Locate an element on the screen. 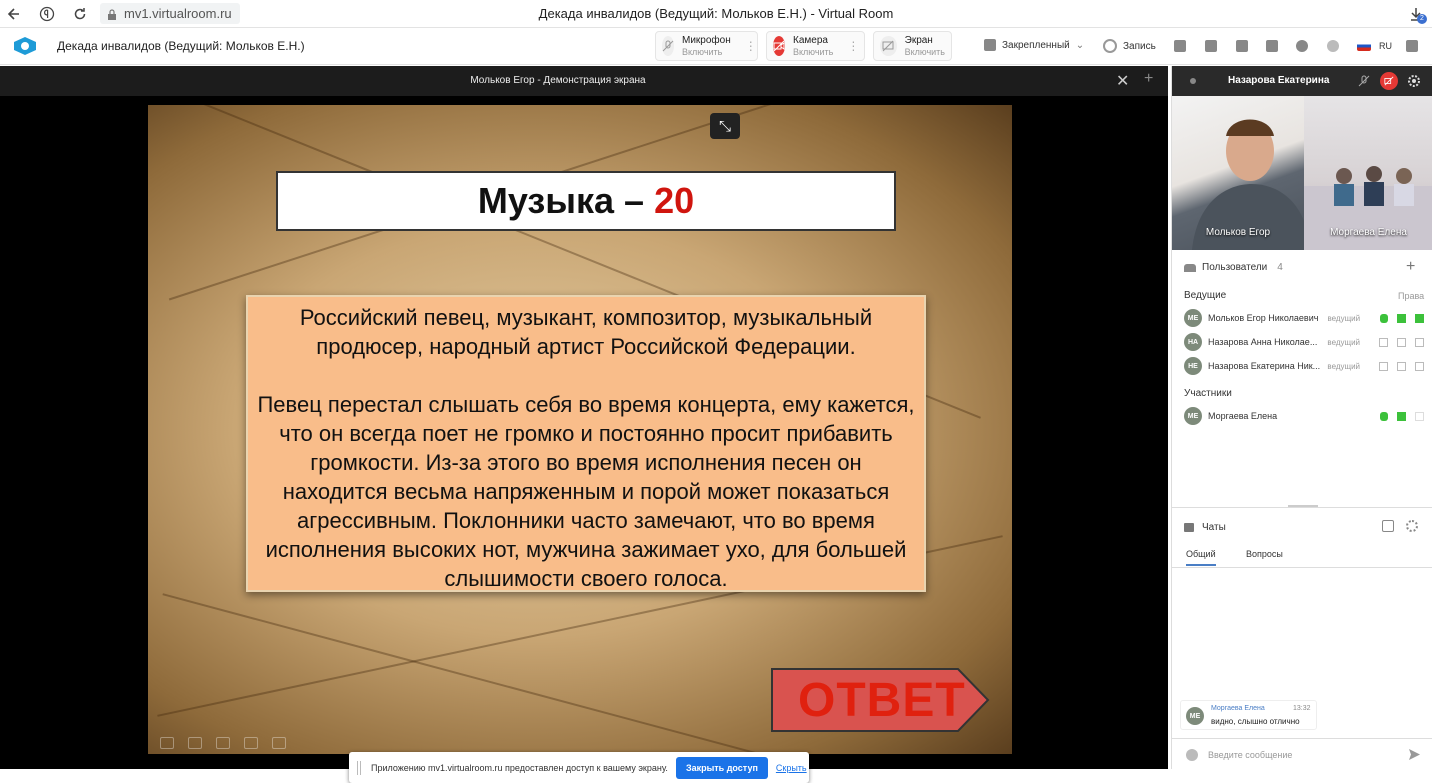  back-icon is located at coordinates (14, 14).